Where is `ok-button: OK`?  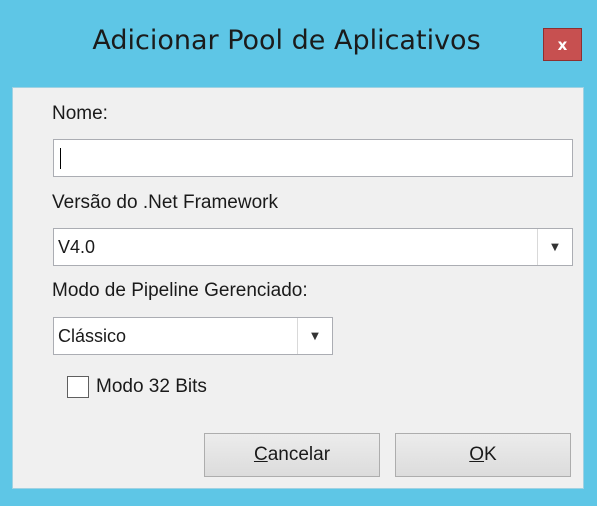 ok-button: OK is located at coordinates (483, 455).